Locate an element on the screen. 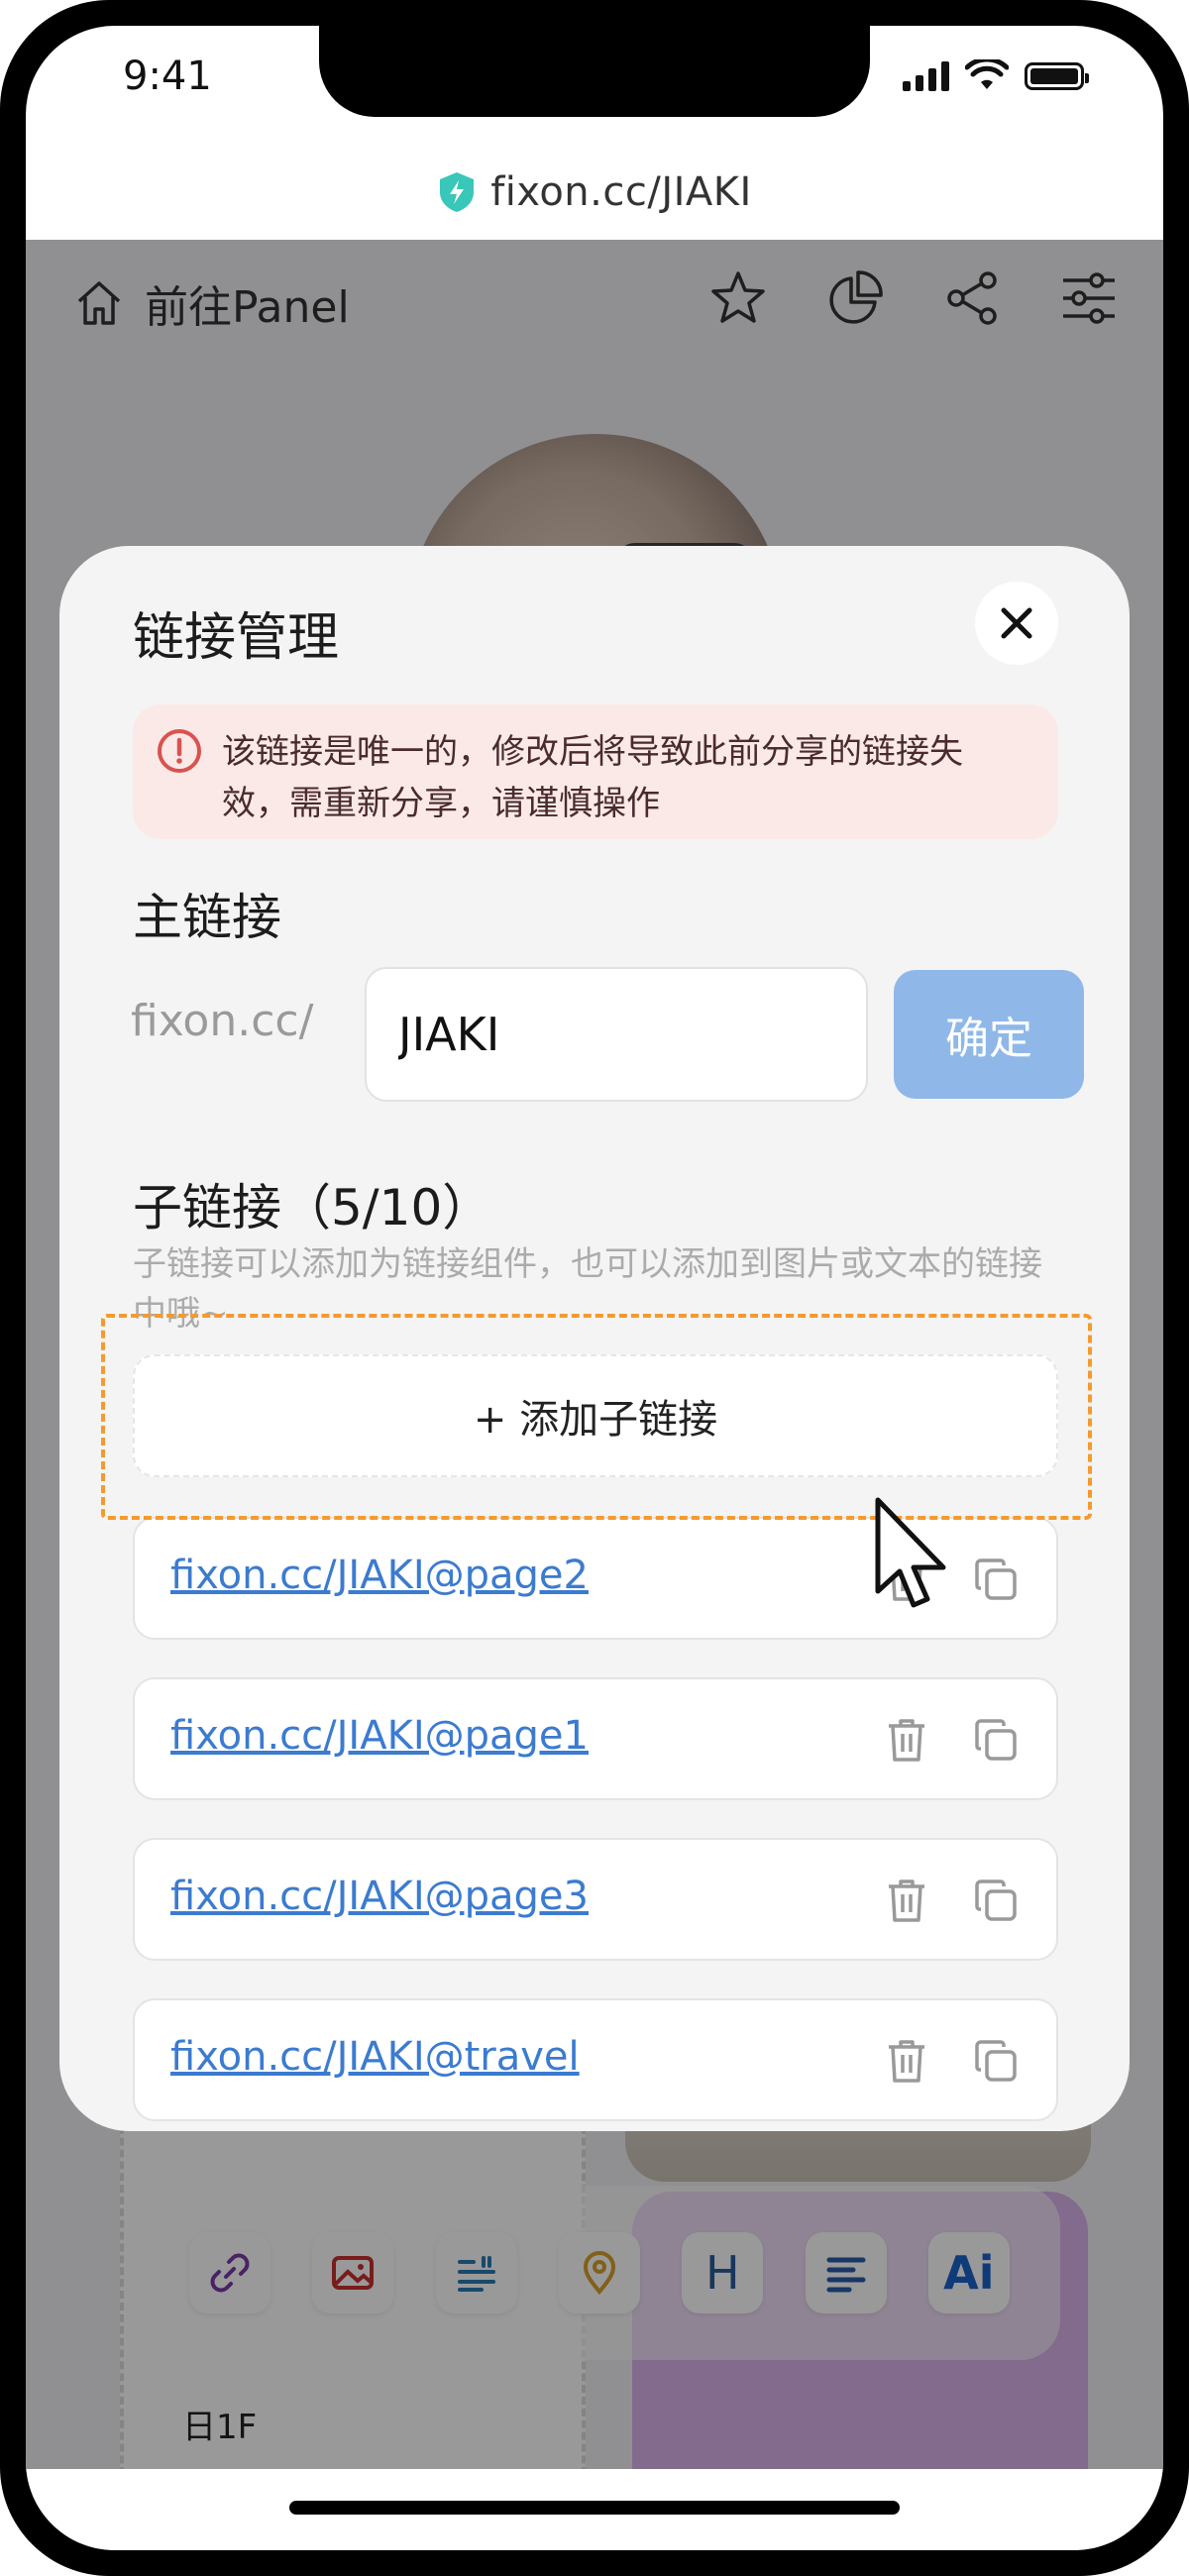 This screenshot has height=2576, width=1189. address-bar: fixon.cc/JIAKI is located at coordinates (594, 193).